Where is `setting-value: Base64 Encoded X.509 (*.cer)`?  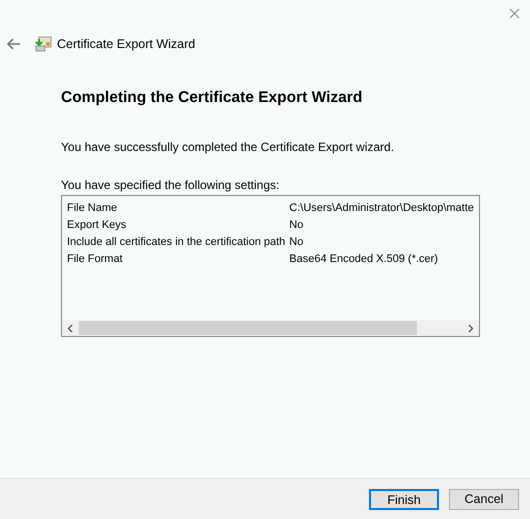 setting-value: Base64 Encoded X.509 (*.cer) is located at coordinates (364, 259).